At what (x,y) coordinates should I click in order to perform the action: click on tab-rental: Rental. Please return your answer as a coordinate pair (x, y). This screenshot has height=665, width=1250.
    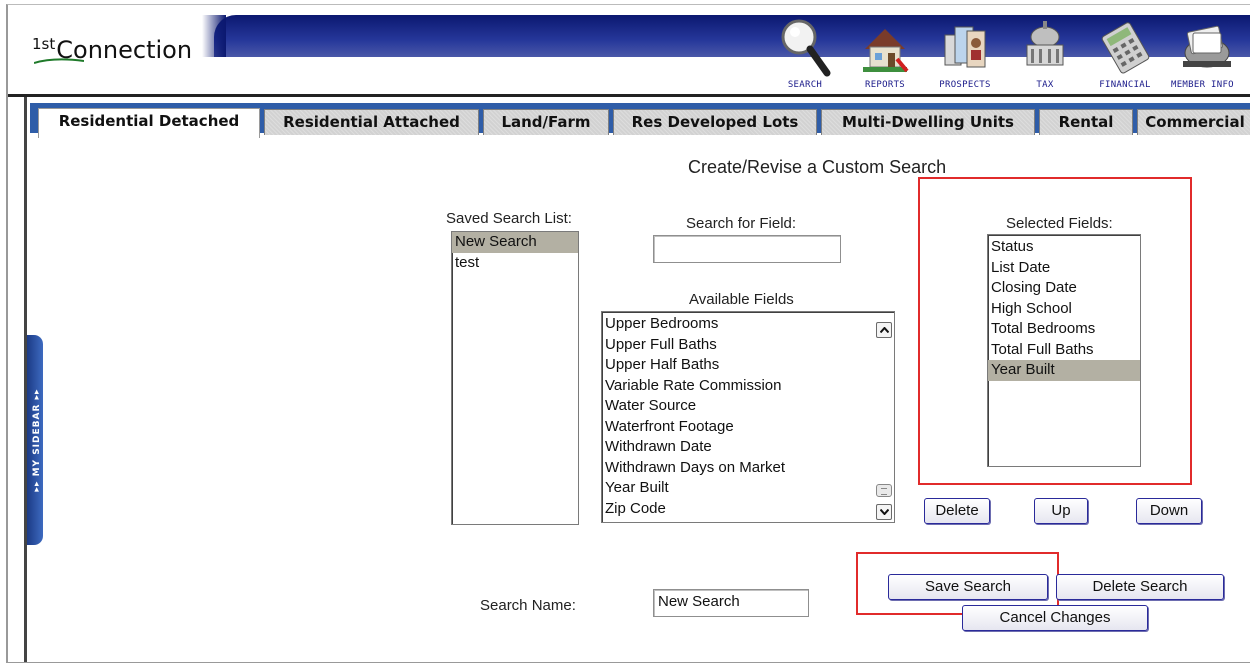
    Looking at the image, I should click on (1086, 122).